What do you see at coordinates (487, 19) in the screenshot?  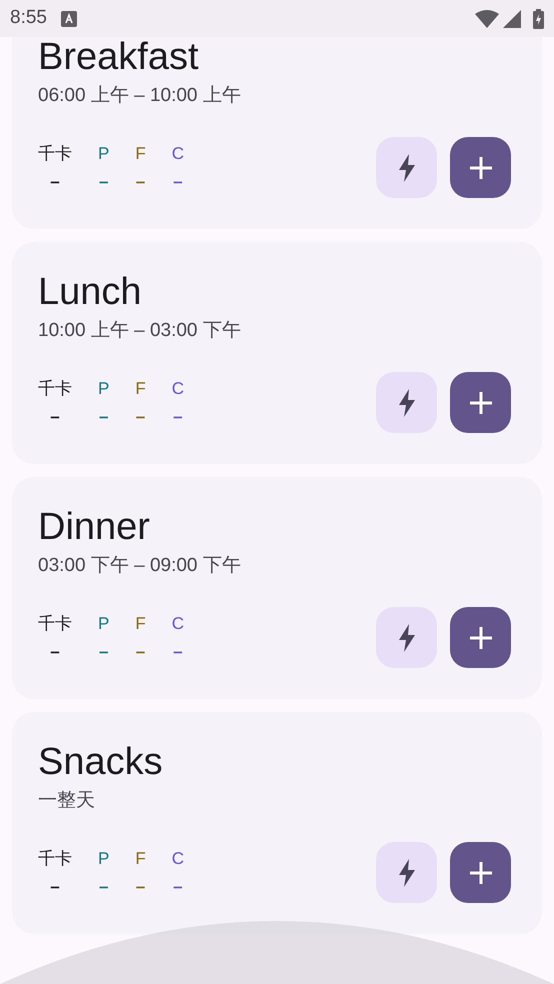 I see `wifi-icon` at bounding box center [487, 19].